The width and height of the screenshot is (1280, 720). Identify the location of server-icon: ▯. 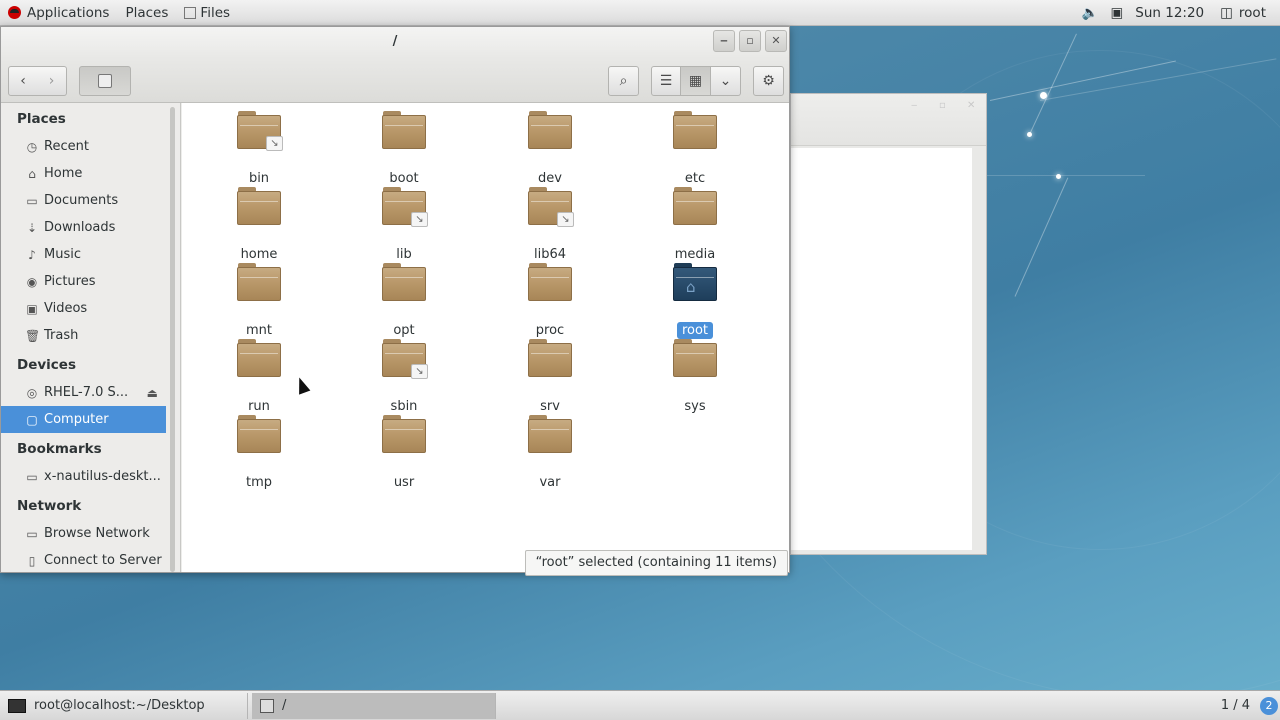
(32, 560).